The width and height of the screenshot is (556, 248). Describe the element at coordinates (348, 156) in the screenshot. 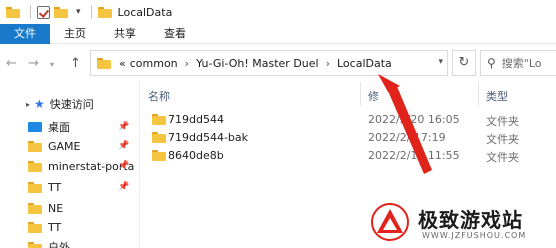

I see `file-row: 8640de8b 2022/2/19 11:55 文件夹` at that location.